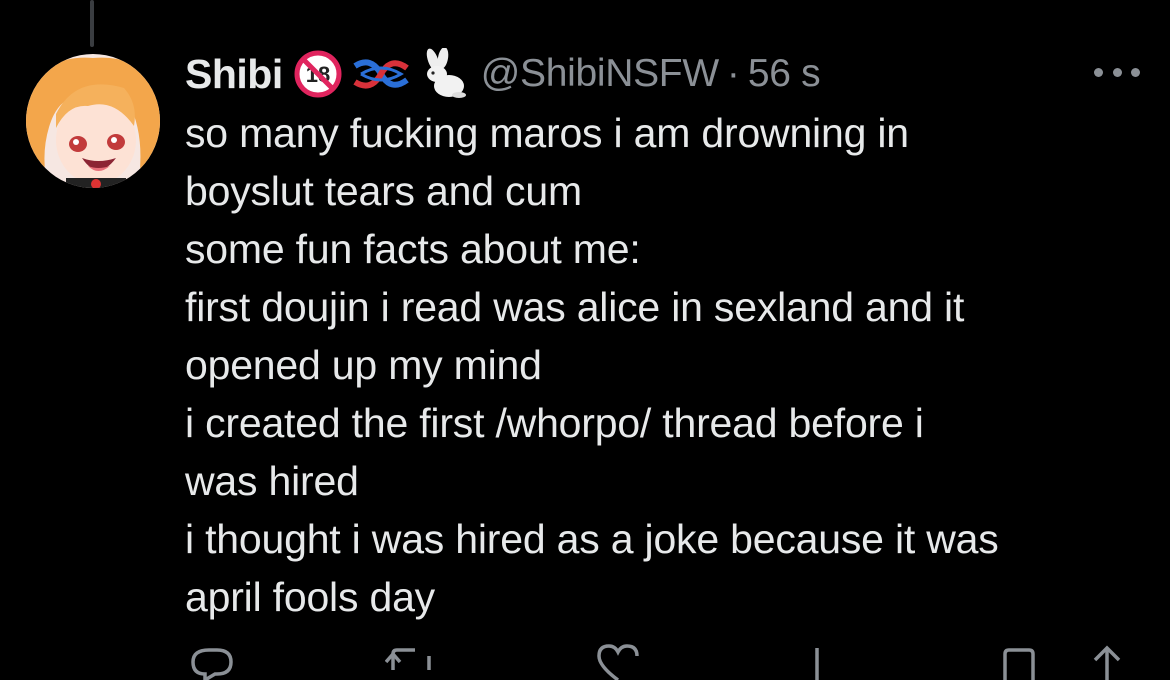 The width and height of the screenshot is (1170, 680). Describe the element at coordinates (413, 249) in the screenshot. I see `tweet-text-line: some fun facts about me:` at that location.